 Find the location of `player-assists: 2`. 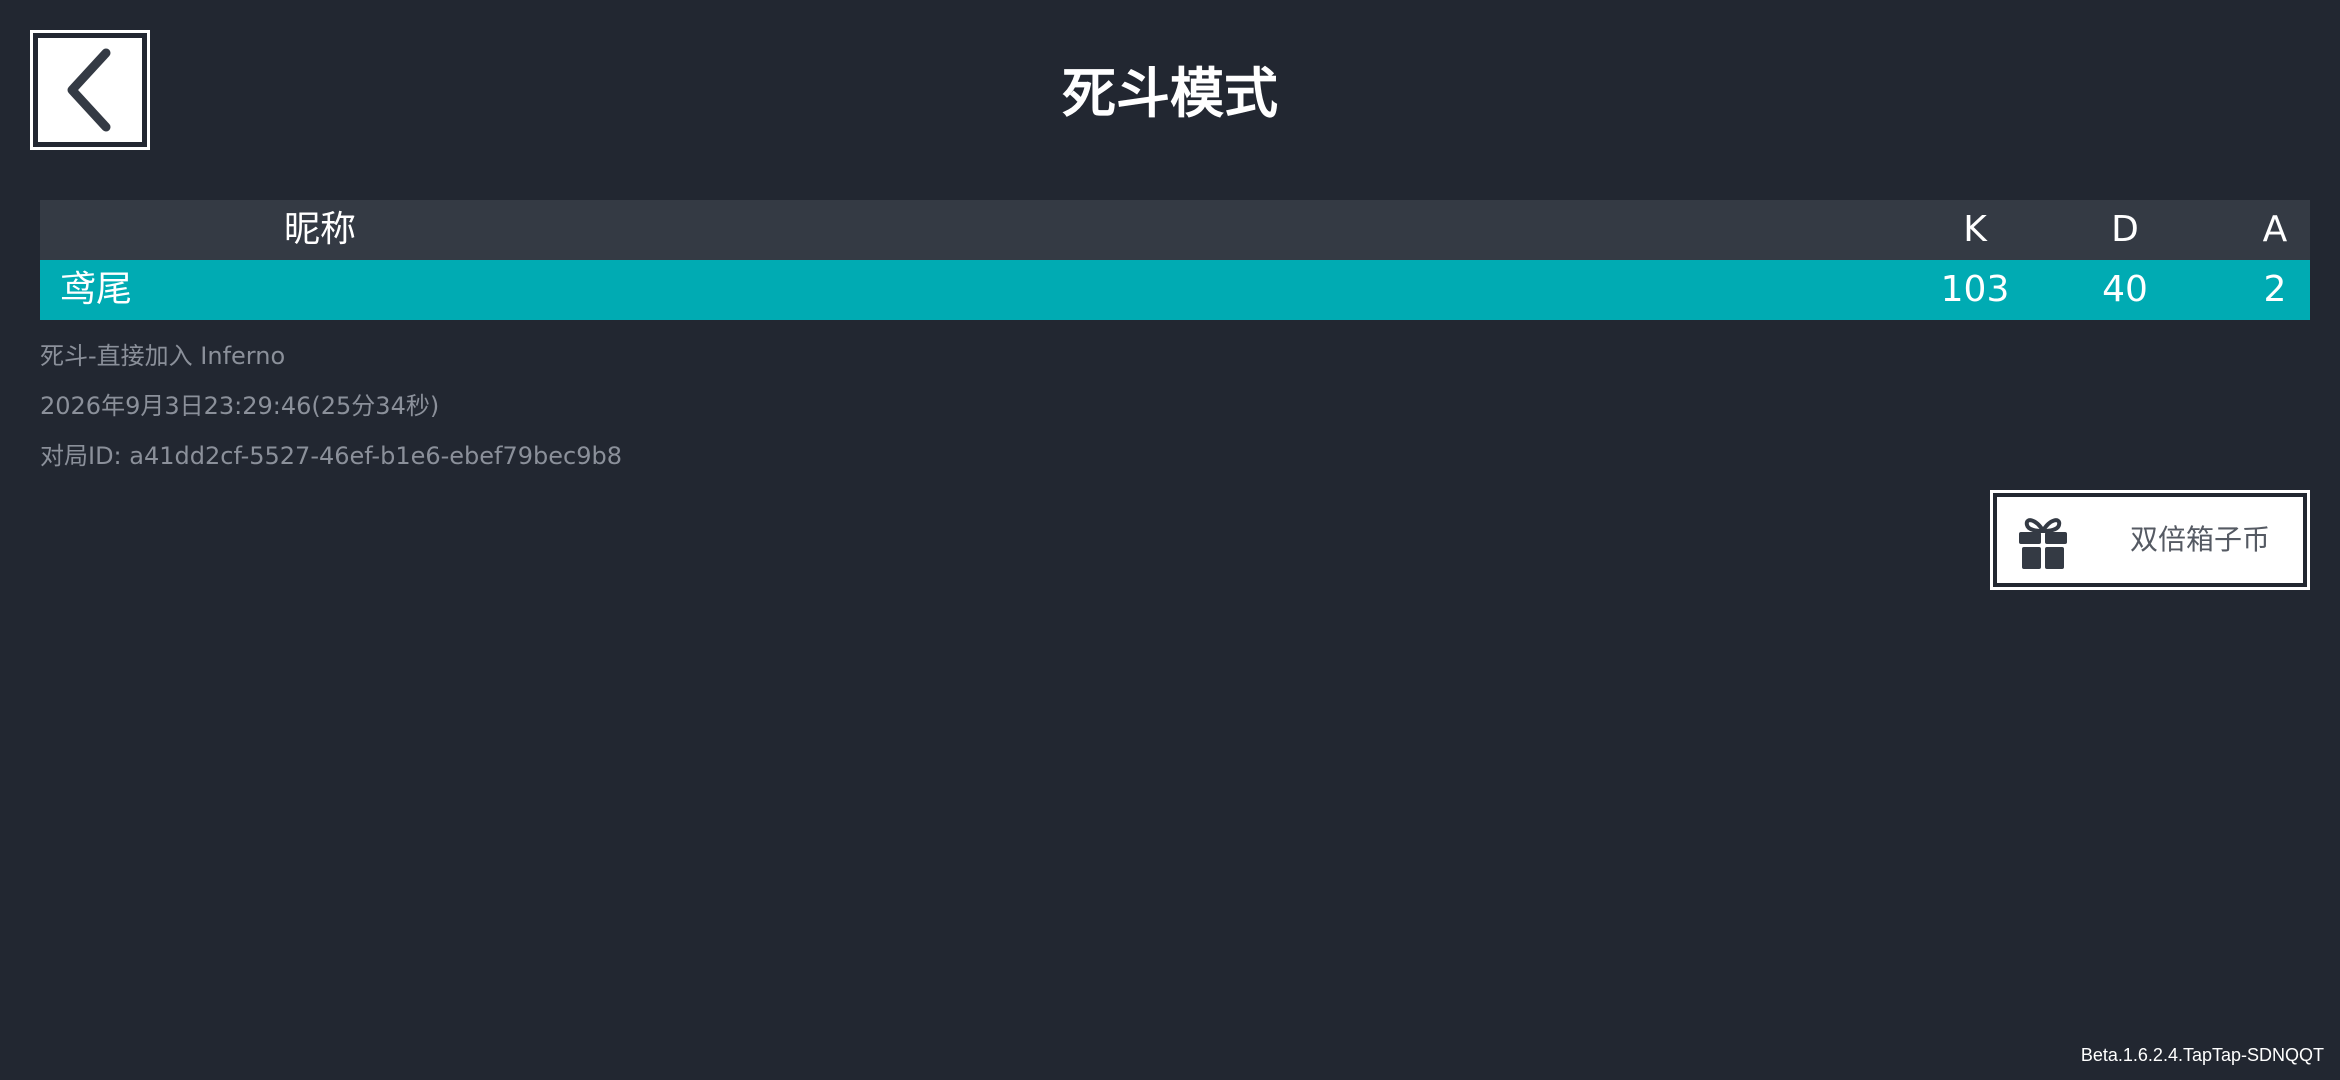

player-assists: 2 is located at coordinates (2275, 289).